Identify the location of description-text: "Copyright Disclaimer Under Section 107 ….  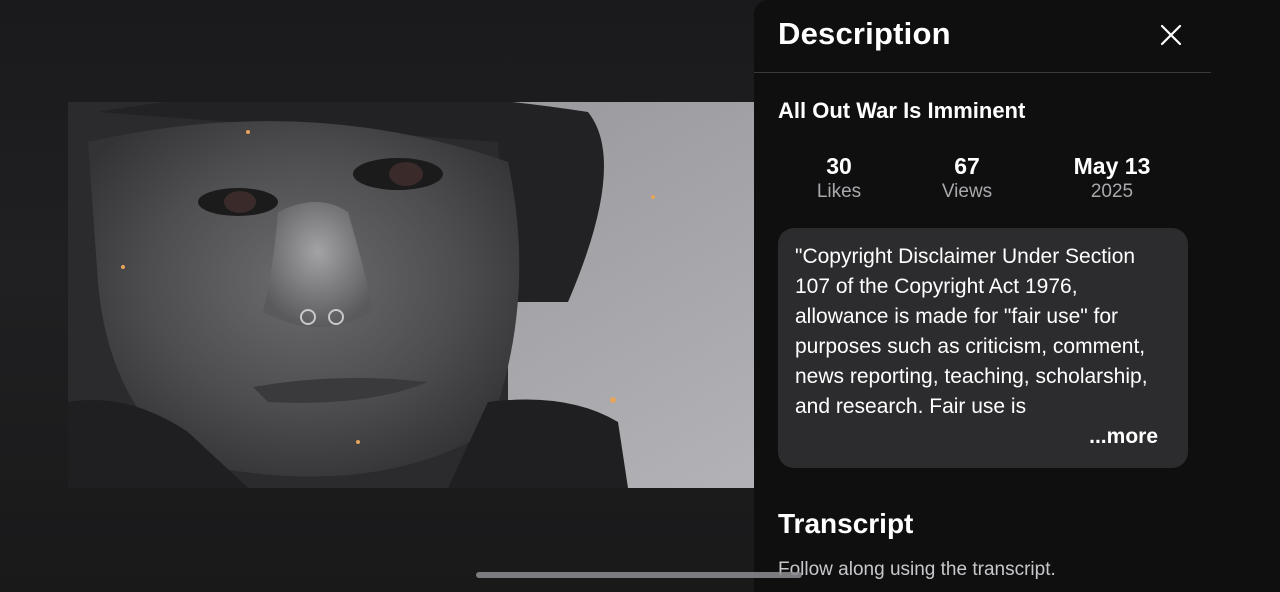
(971, 331).